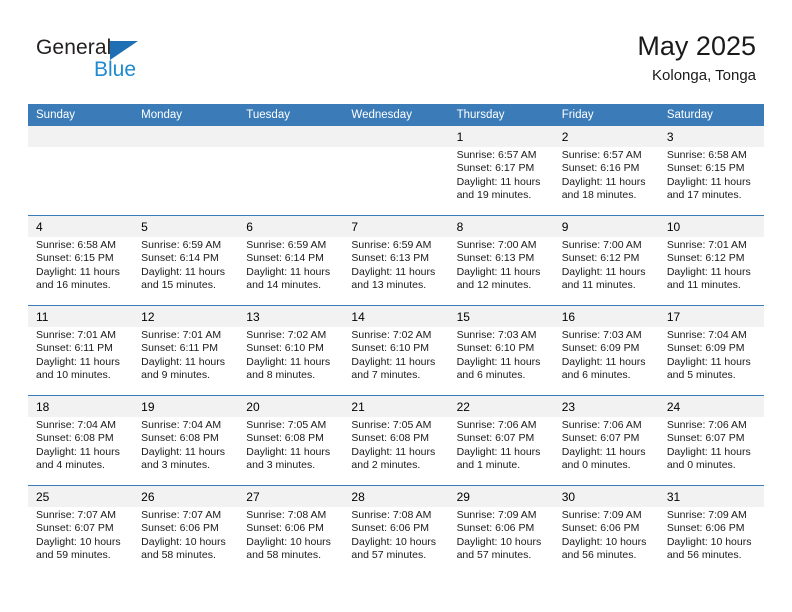 The width and height of the screenshot is (792, 612). Describe the element at coordinates (498, 278) in the screenshot. I see `daylight-text: Daylight: 11 hours and 12 minutes.` at that location.